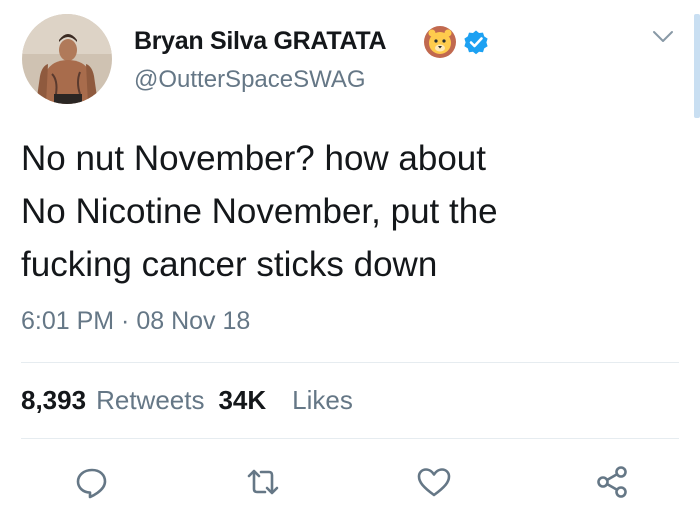  I want to click on retweet-icon, so click(263, 482).